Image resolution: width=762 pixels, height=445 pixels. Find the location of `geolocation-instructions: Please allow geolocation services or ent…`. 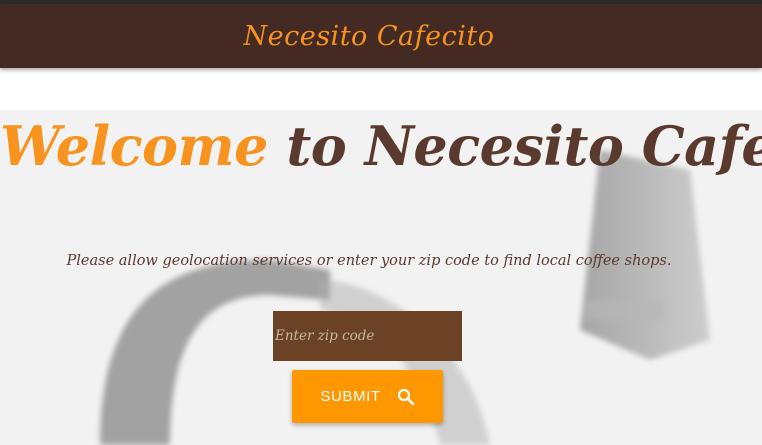

geolocation-instructions: Please allow geolocation services or ent… is located at coordinates (369, 260).